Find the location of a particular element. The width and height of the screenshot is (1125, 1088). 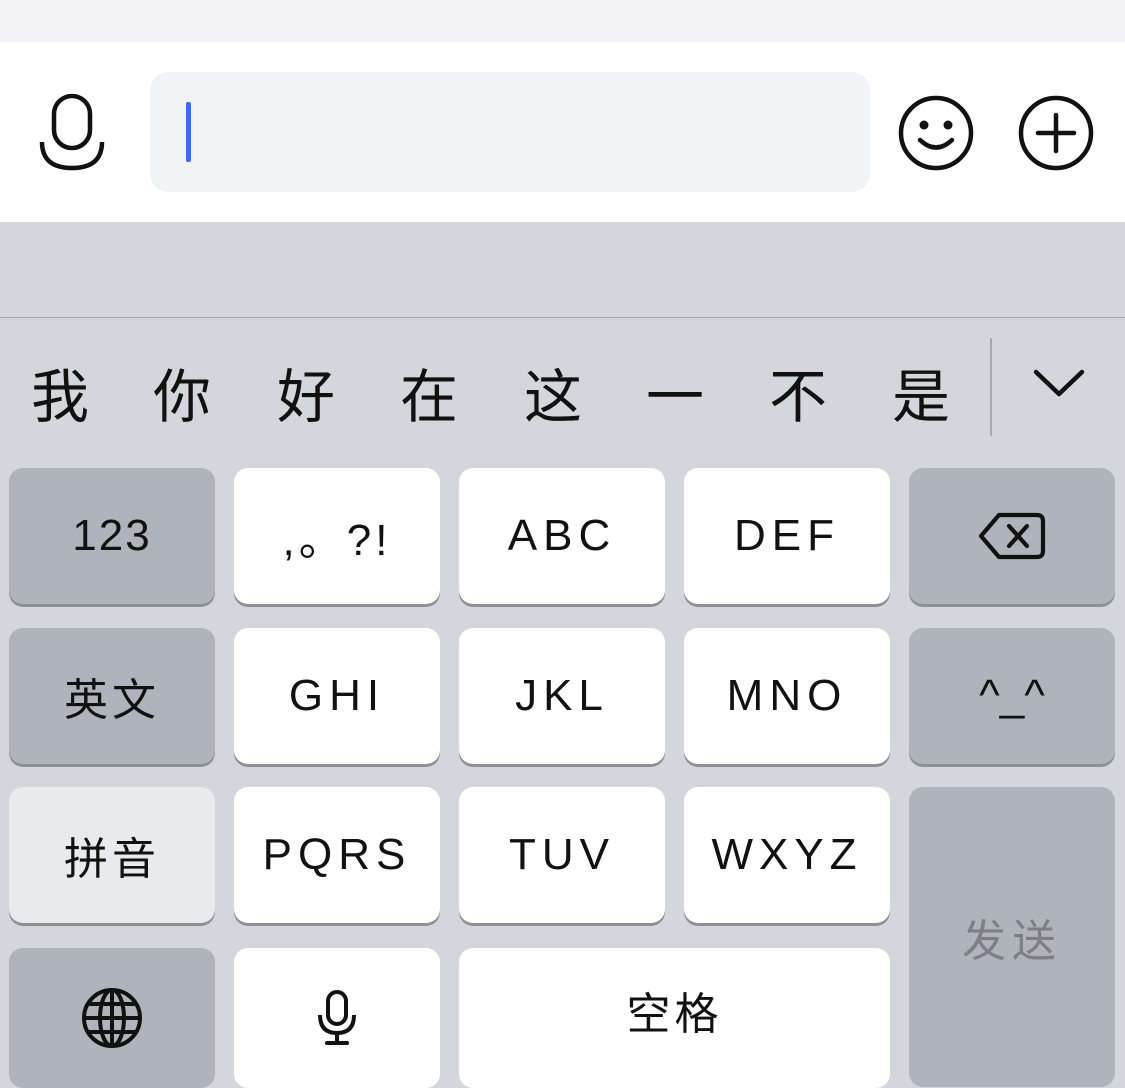

text-caret is located at coordinates (188, 132).